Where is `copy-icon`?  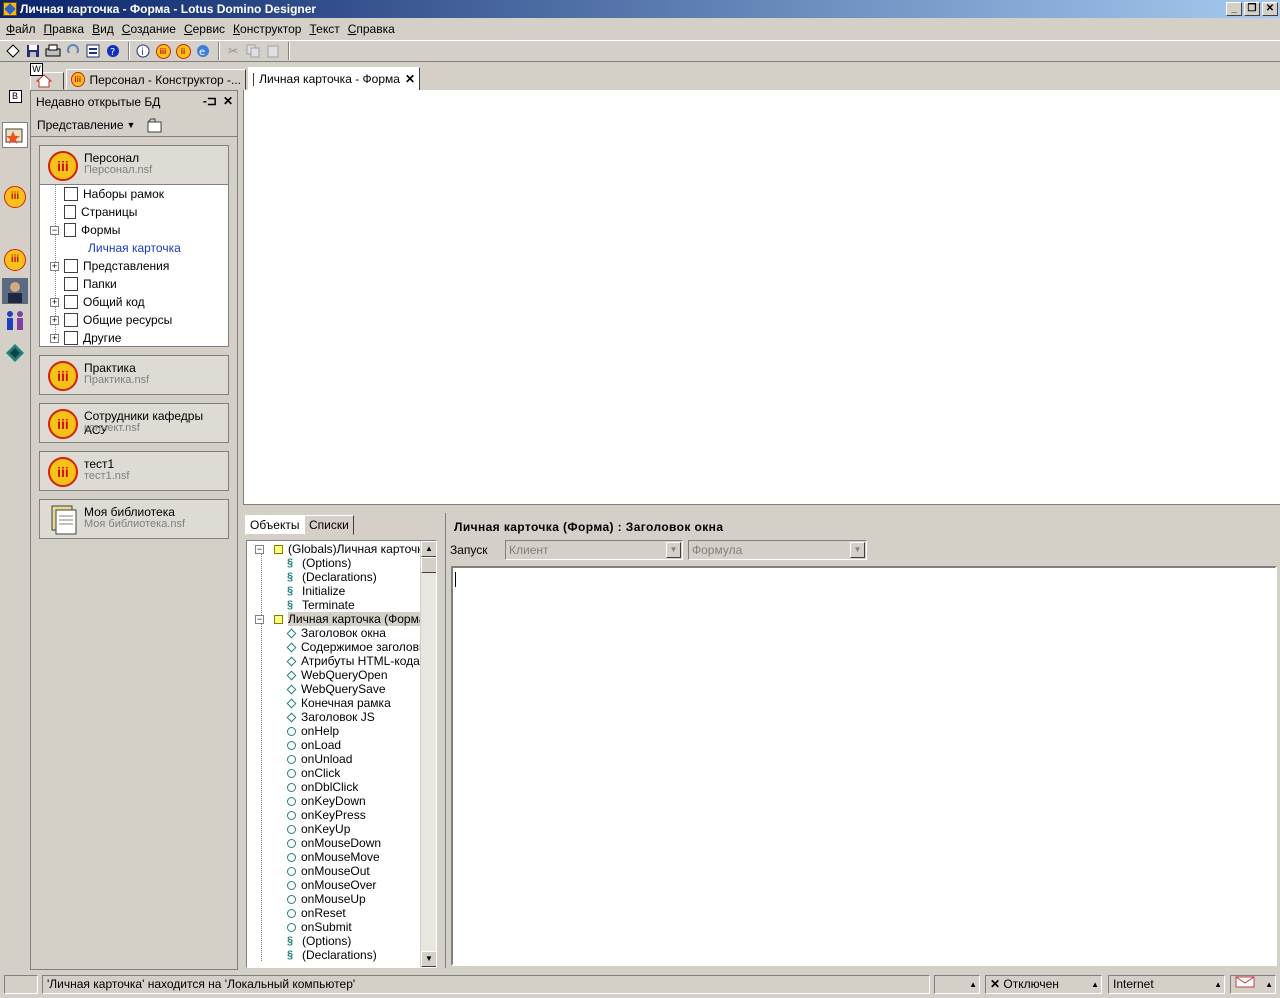
copy-icon is located at coordinates (253, 51).